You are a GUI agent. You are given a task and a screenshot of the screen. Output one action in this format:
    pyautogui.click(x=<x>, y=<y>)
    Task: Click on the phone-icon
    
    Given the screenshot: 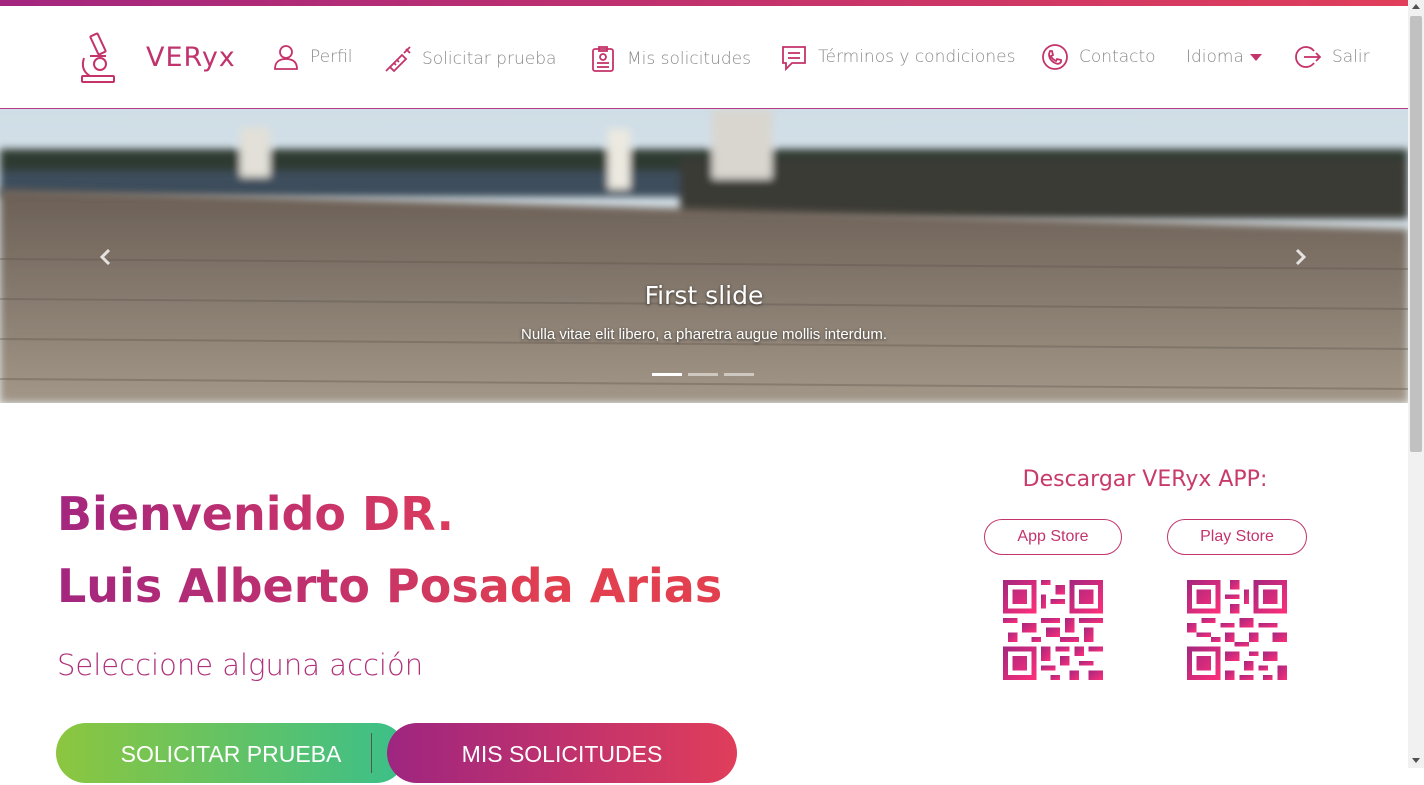 What is the action you would take?
    pyautogui.click(x=1055, y=57)
    